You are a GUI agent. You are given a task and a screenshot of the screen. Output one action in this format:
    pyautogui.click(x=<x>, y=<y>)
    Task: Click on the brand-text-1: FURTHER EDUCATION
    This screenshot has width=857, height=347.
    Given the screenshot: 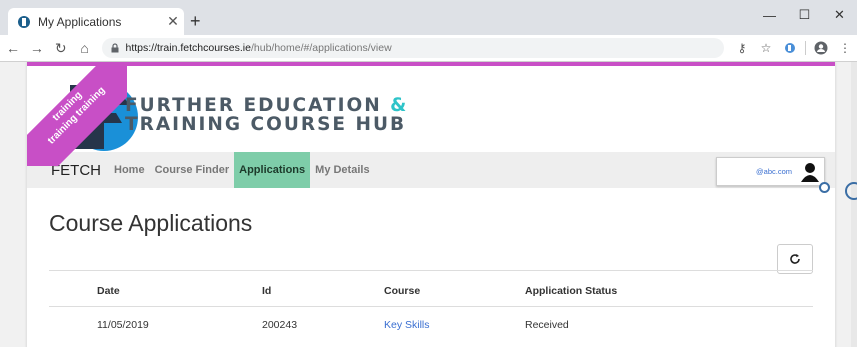 What is the action you would take?
    pyautogui.click(x=253, y=105)
    